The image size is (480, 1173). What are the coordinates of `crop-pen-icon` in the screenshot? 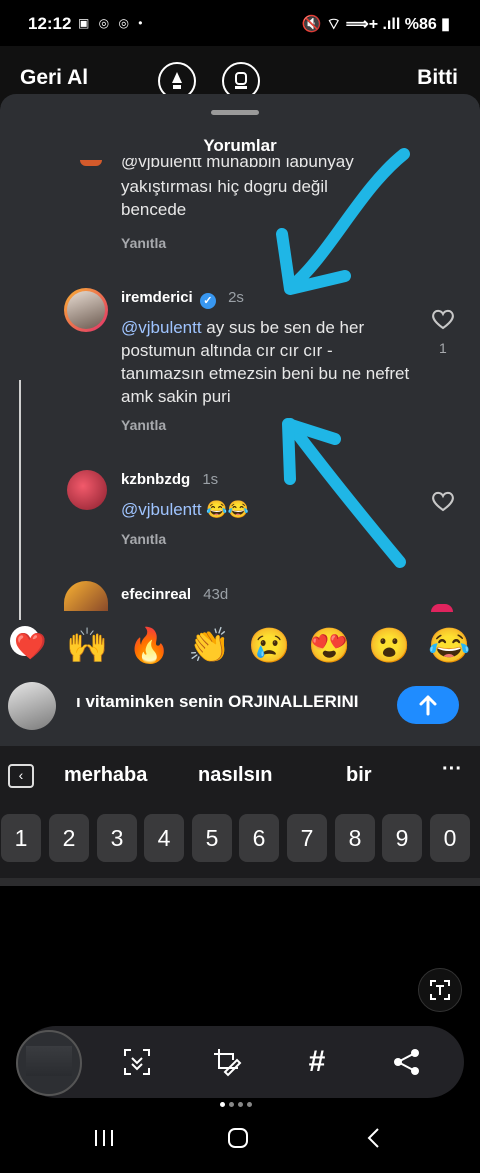 It's located at (228, 1063).